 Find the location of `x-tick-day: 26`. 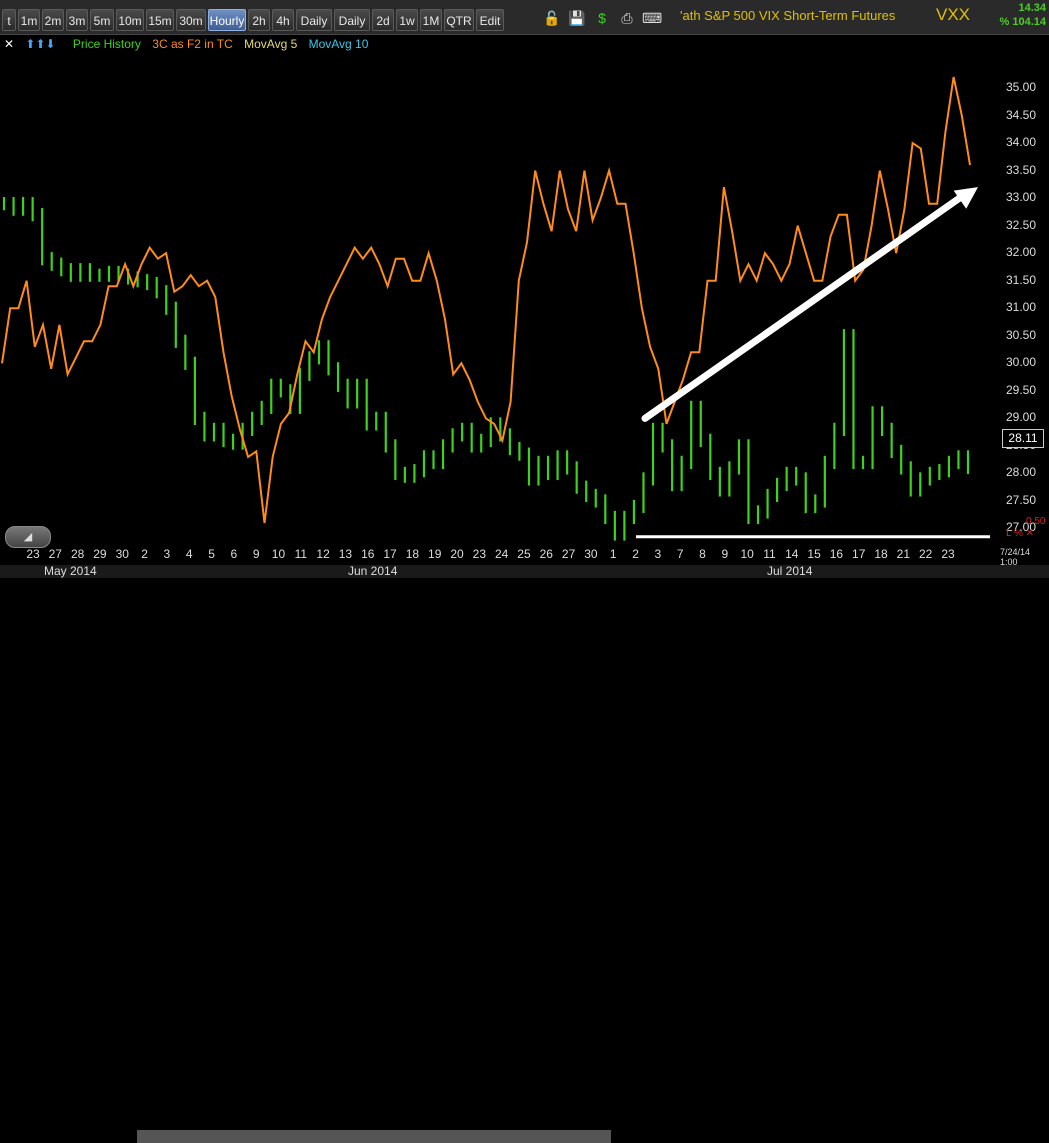

x-tick-day: 26 is located at coordinates (546, 554).